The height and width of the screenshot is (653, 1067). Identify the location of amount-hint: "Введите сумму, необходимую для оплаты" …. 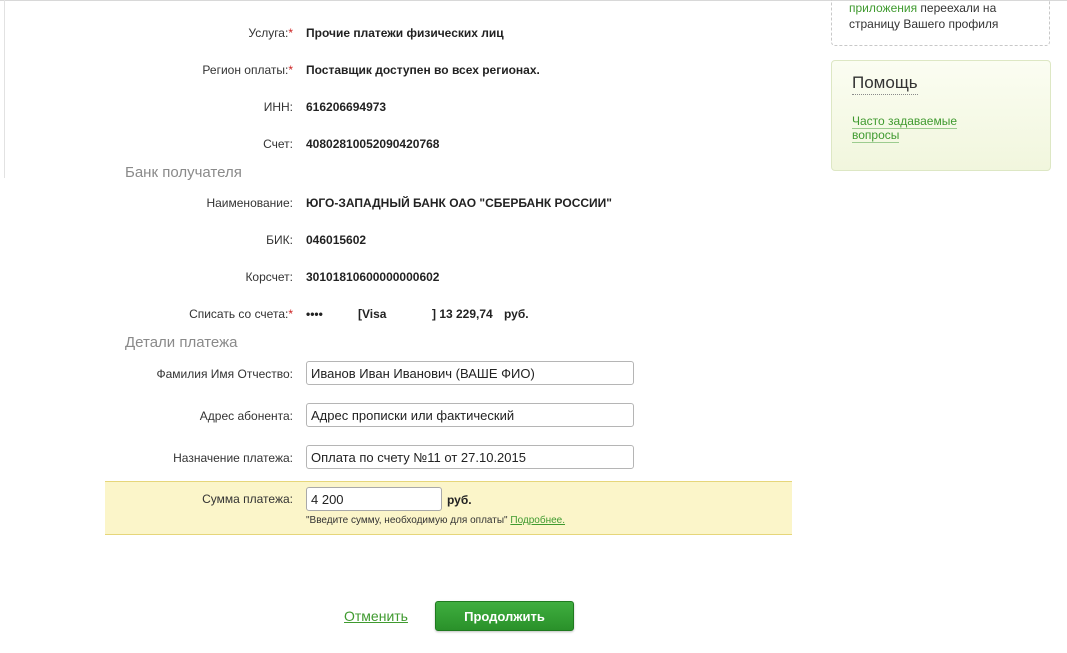
(436, 520).